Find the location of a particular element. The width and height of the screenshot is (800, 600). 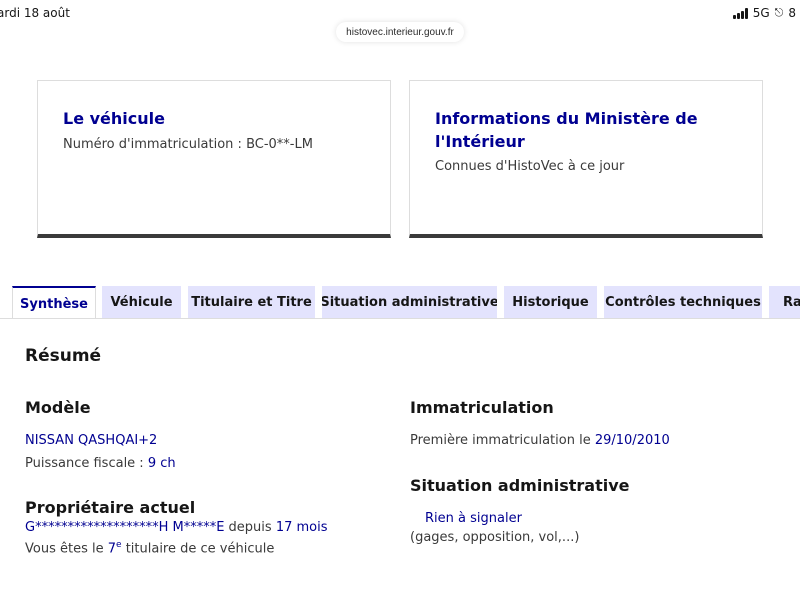

admin-heading: Situation administrative is located at coordinates (520, 485).